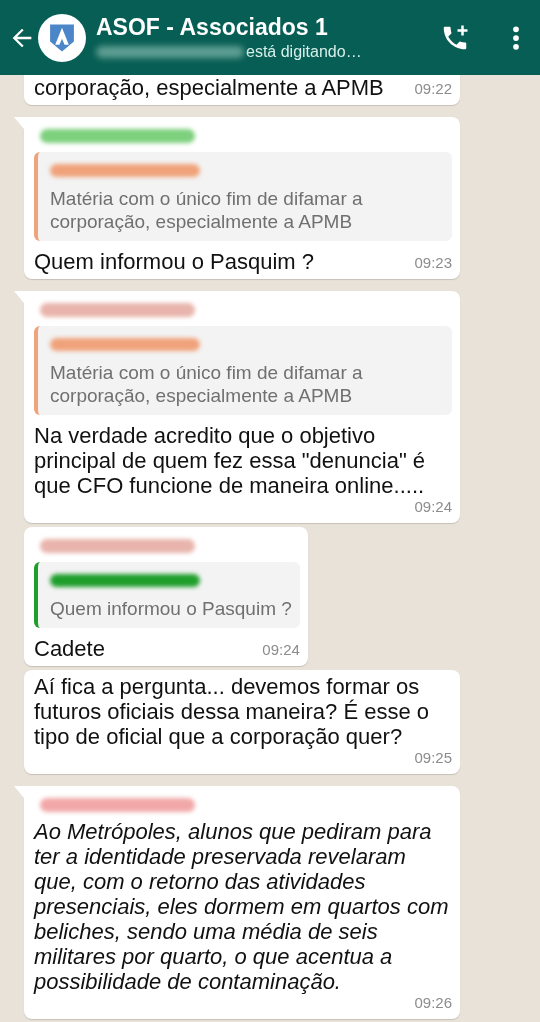  Describe the element at coordinates (171, 608) in the screenshot. I see `quoted-text: Quem informou o Pasquim ?` at that location.